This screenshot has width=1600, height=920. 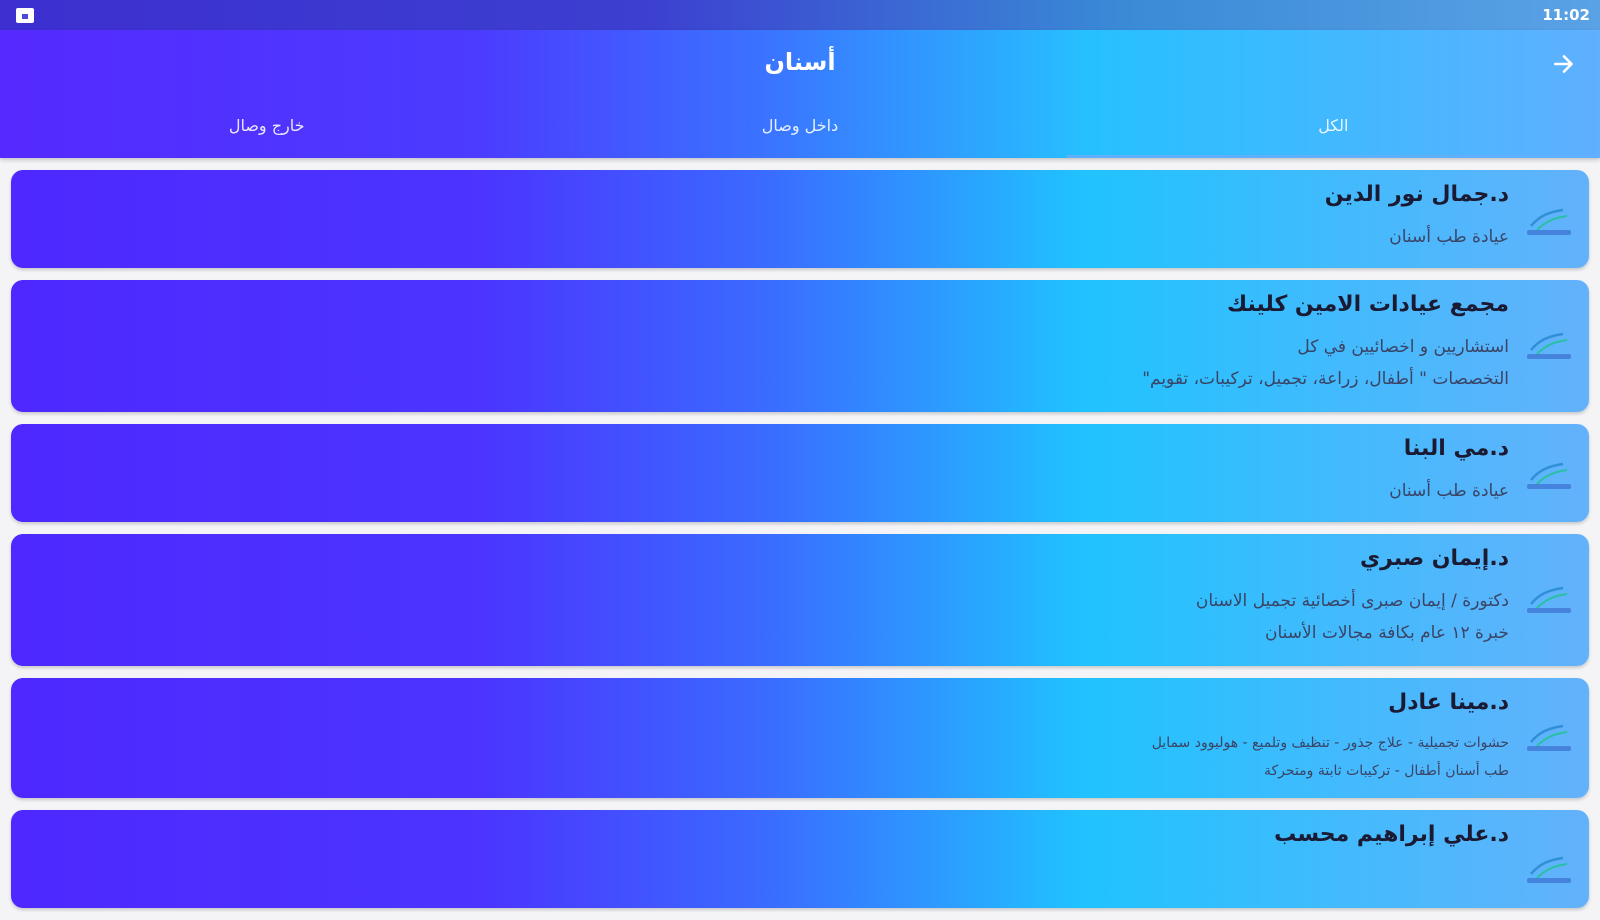 What do you see at coordinates (800, 473) in the screenshot?
I see `list-item: د.مي البنا عيادة طب أسنان` at bounding box center [800, 473].